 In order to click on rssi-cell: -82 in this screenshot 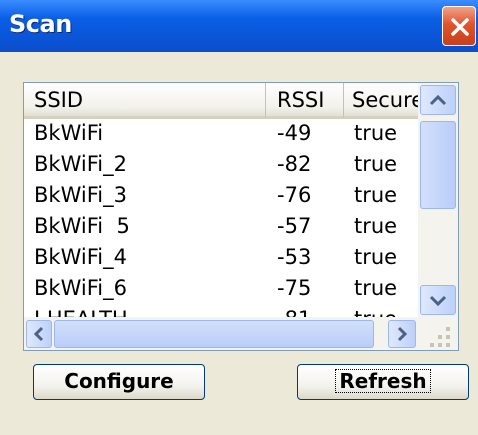, I will do `click(294, 164)`.